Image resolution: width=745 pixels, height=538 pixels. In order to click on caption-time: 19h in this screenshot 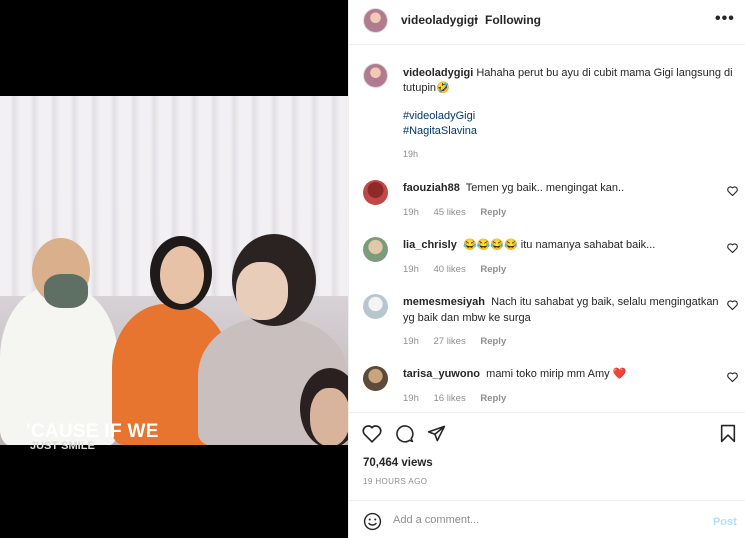, I will do `click(411, 154)`.